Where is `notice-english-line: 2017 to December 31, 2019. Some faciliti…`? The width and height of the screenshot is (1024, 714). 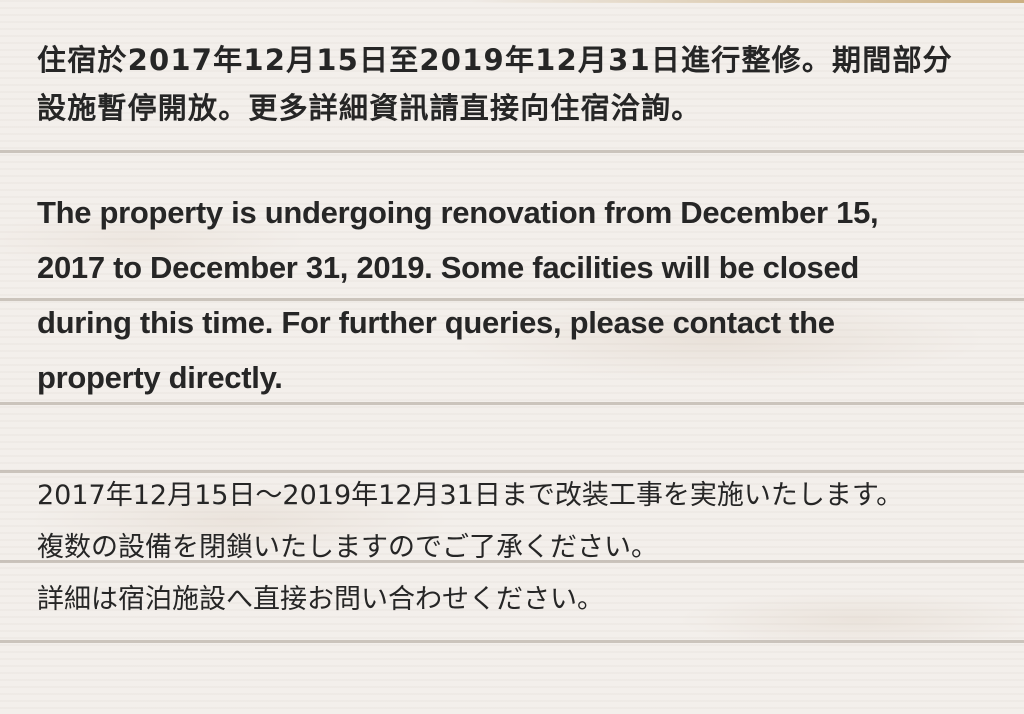 notice-english-line: 2017 to December 31, 2019. Some faciliti… is located at coordinates (448, 267).